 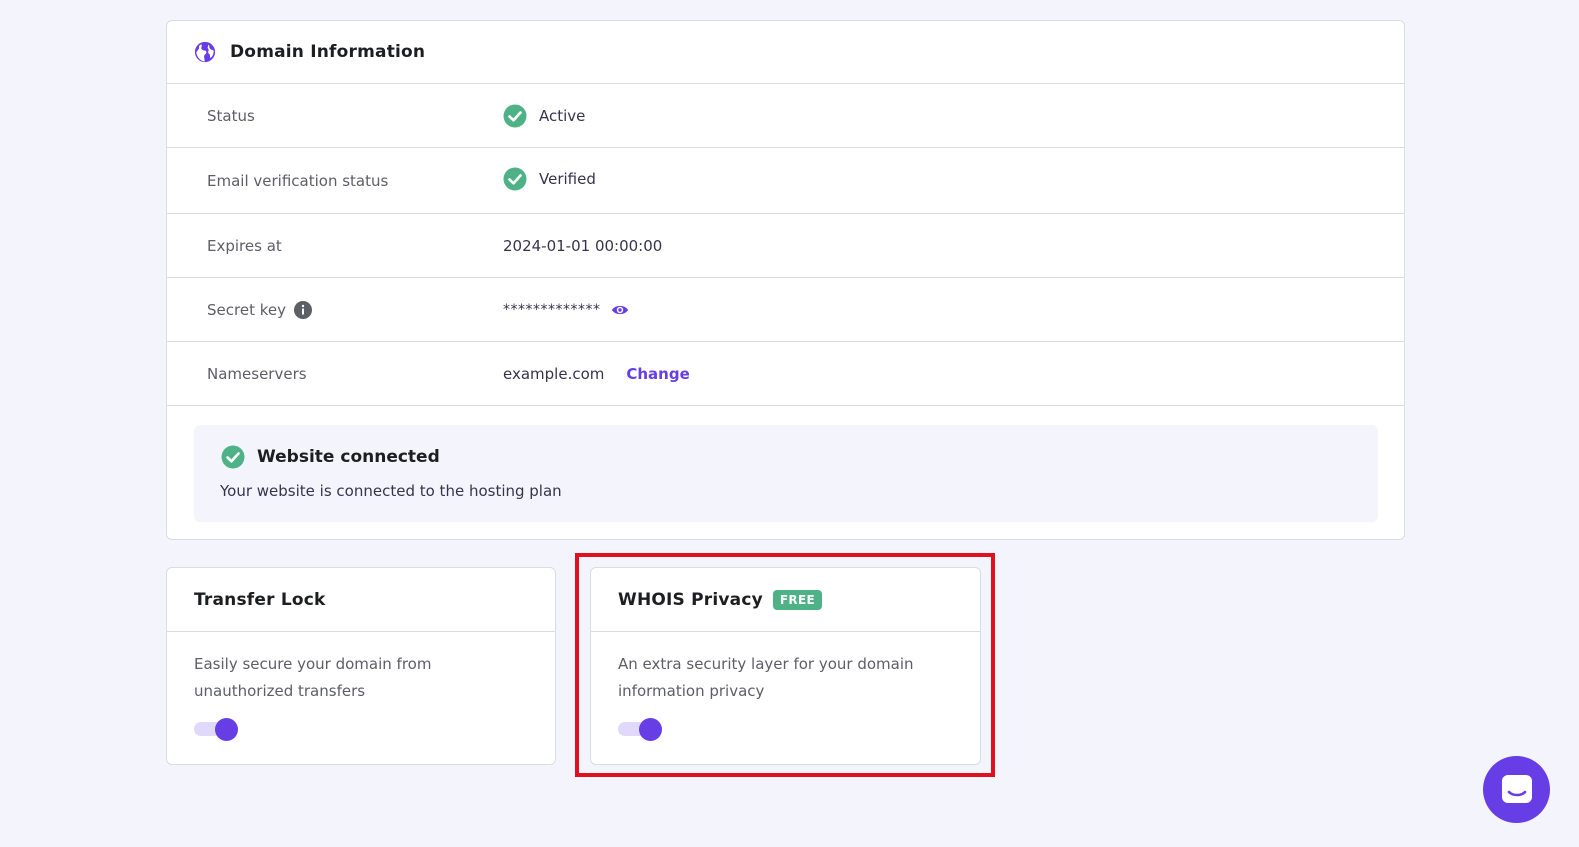 I want to click on nameservers-text: example.com, so click(x=554, y=373).